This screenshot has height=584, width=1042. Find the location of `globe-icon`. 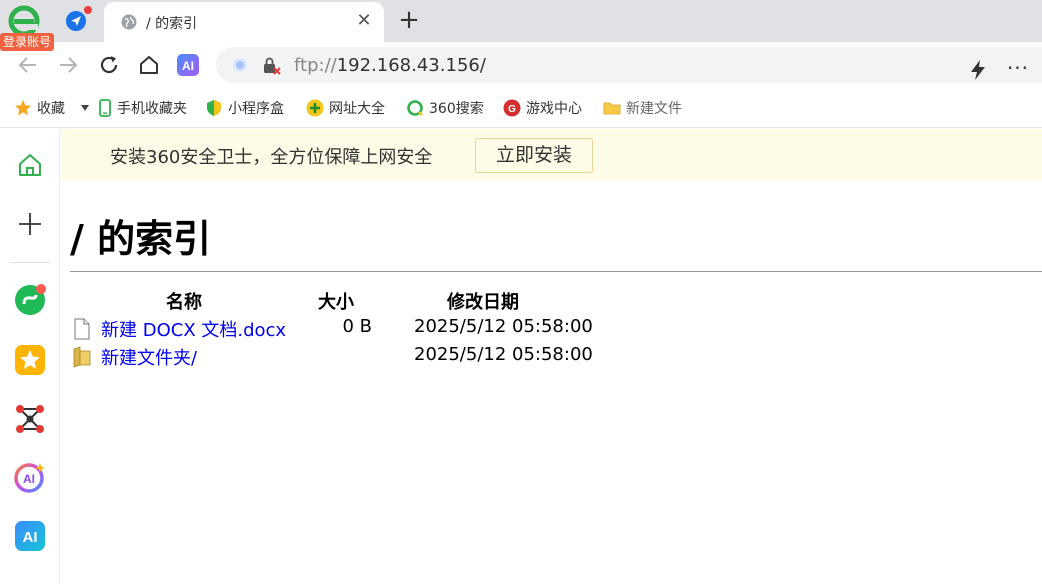

globe-icon is located at coordinates (129, 22).